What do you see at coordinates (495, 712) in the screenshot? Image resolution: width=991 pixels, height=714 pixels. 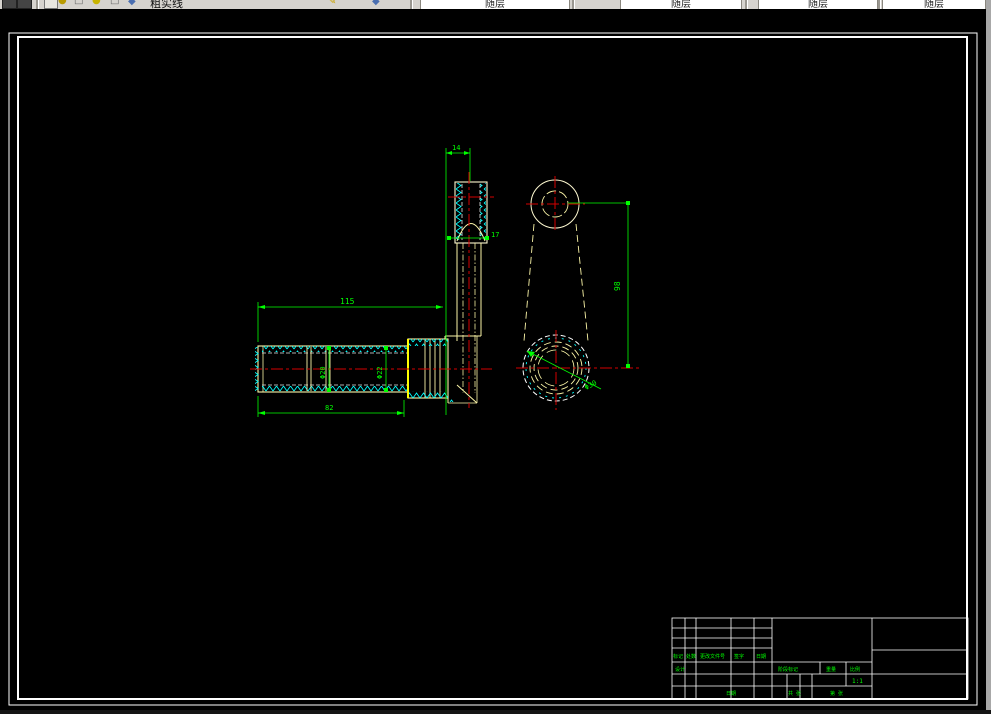 I see `window-bottom-edge` at bounding box center [495, 712].